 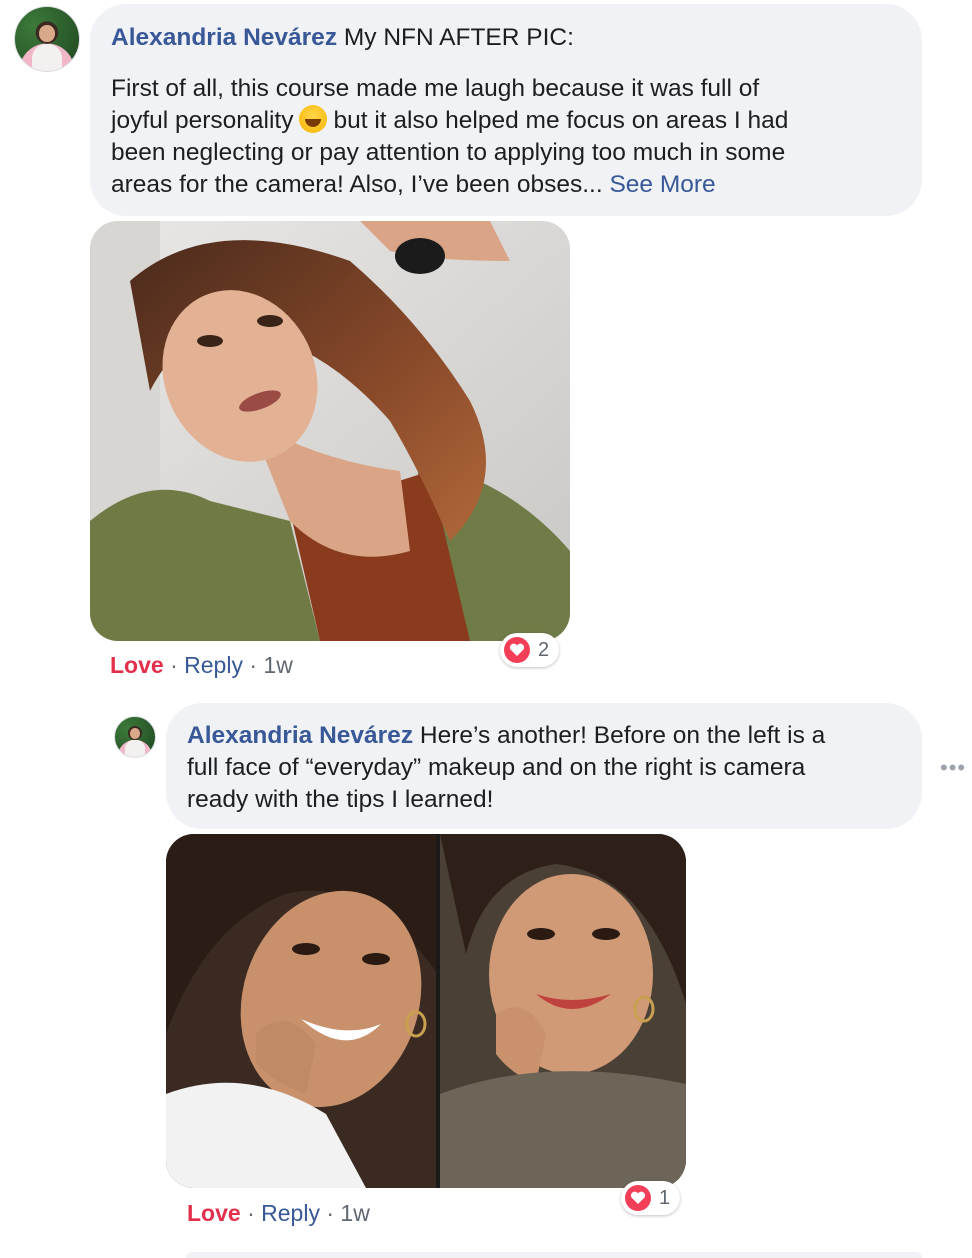 I want to click on comment-actions: Love · Reply · 1w, so click(x=201, y=665).